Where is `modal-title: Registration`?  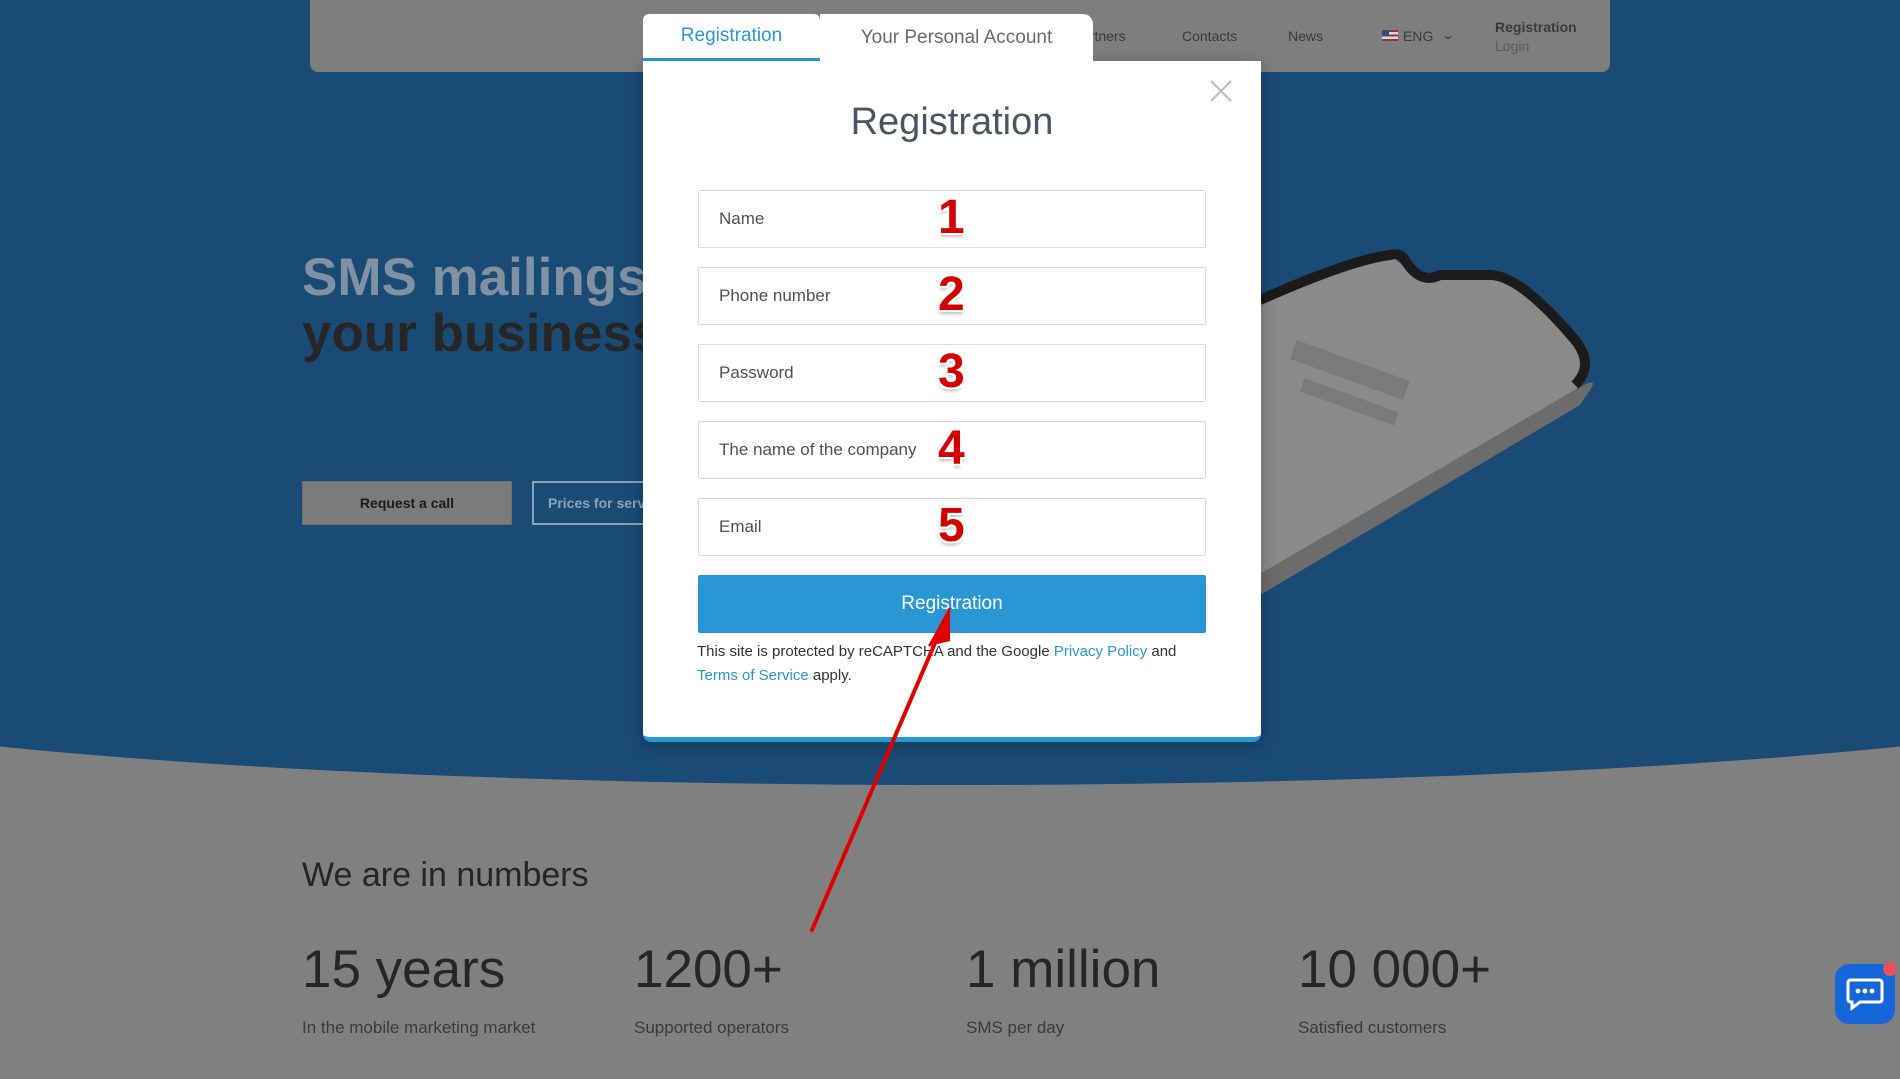 modal-title: Registration is located at coordinates (952, 122).